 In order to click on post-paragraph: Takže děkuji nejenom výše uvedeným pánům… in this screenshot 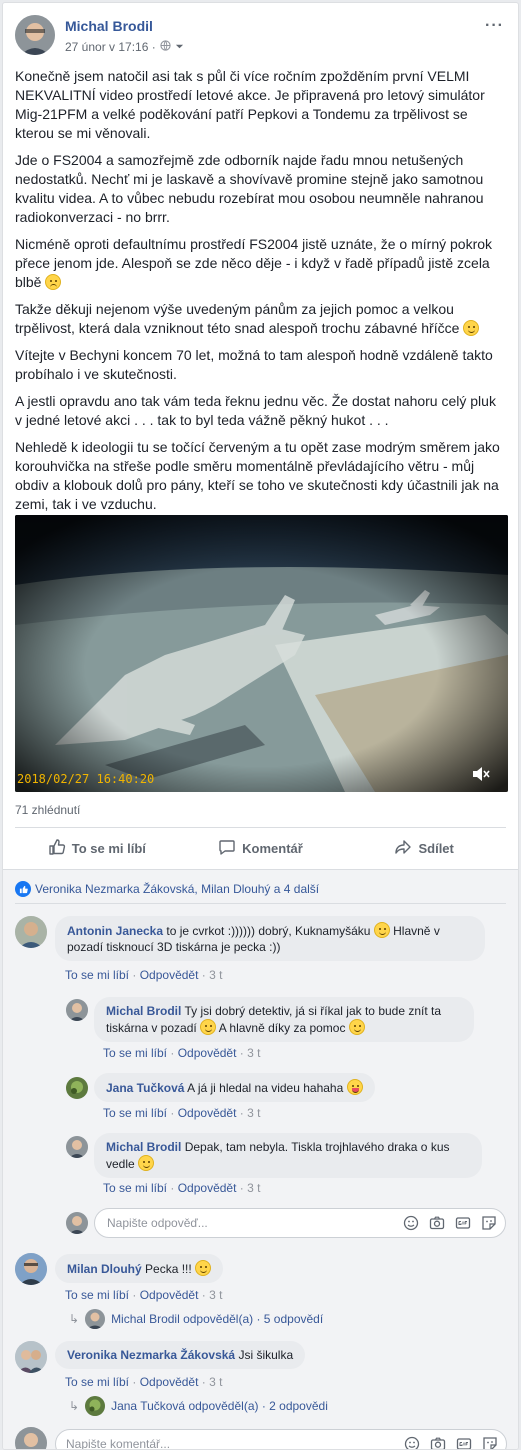, I will do `click(260, 319)`.